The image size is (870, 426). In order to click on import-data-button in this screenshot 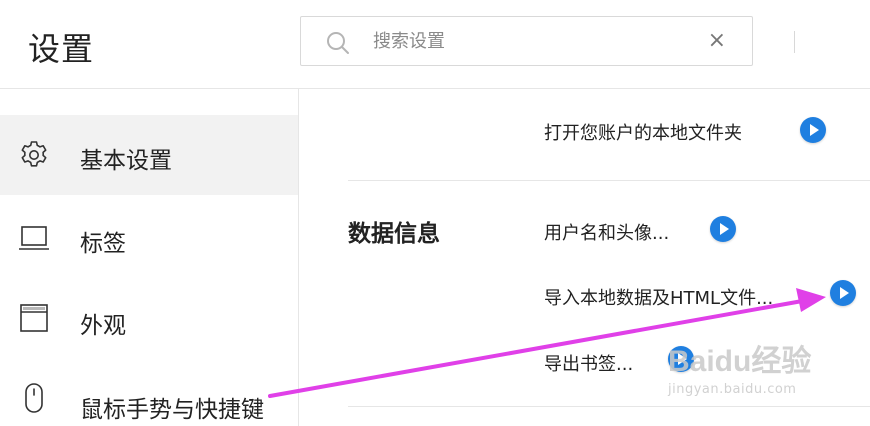, I will do `click(843, 293)`.